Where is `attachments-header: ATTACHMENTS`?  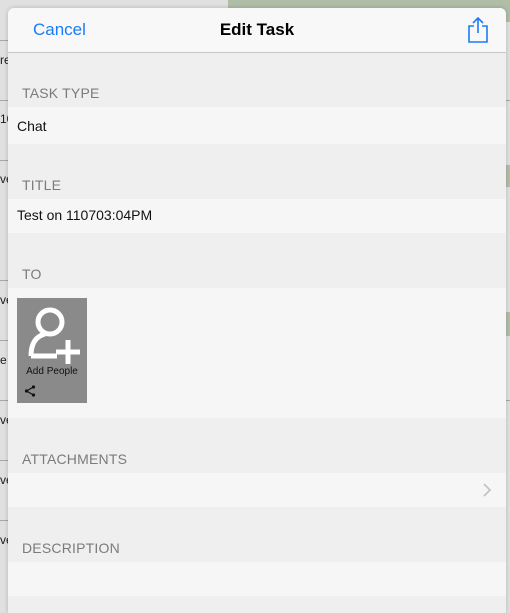
attachments-header: ATTACHMENTS is located at coordinates (75, 459).